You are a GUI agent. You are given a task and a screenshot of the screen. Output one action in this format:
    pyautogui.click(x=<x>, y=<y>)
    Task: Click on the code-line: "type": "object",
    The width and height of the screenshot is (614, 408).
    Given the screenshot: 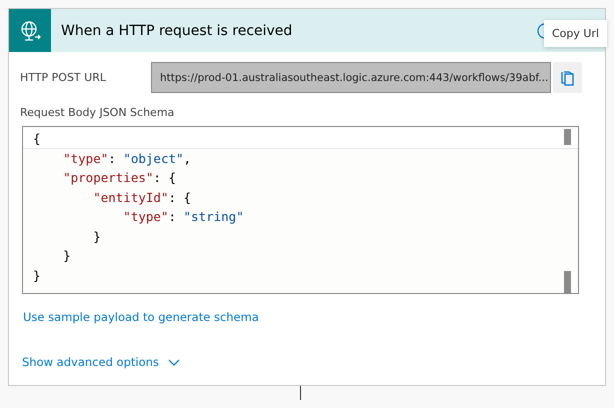 What is the action you would take?
    pyautogui.click(x=127, y=159)
    